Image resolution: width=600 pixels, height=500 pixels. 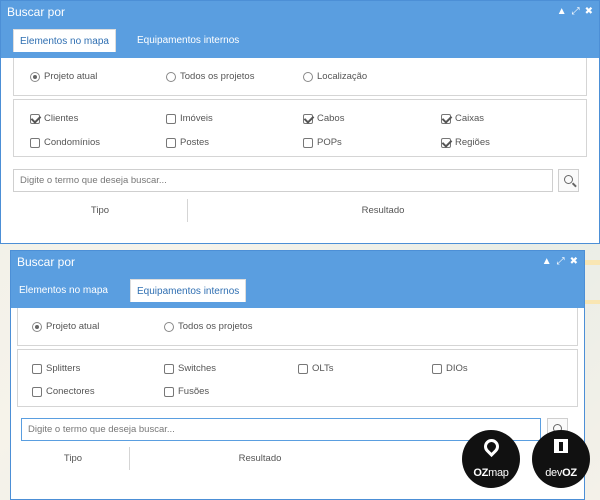 What do you see at coordinates (561, 459) in the screenshot?
I see `devoz-logo: devOZ` at bounding box center [561, 459].